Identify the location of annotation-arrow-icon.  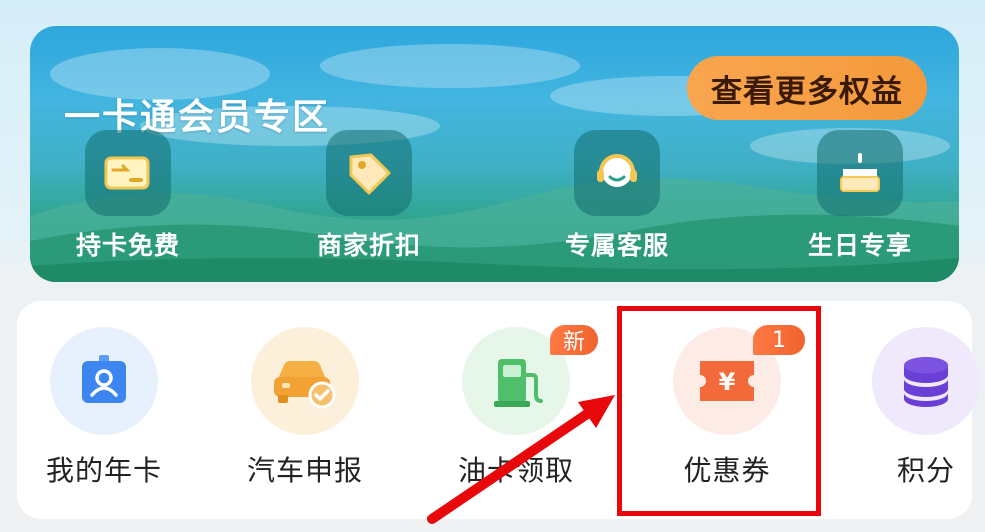
(521, 459).